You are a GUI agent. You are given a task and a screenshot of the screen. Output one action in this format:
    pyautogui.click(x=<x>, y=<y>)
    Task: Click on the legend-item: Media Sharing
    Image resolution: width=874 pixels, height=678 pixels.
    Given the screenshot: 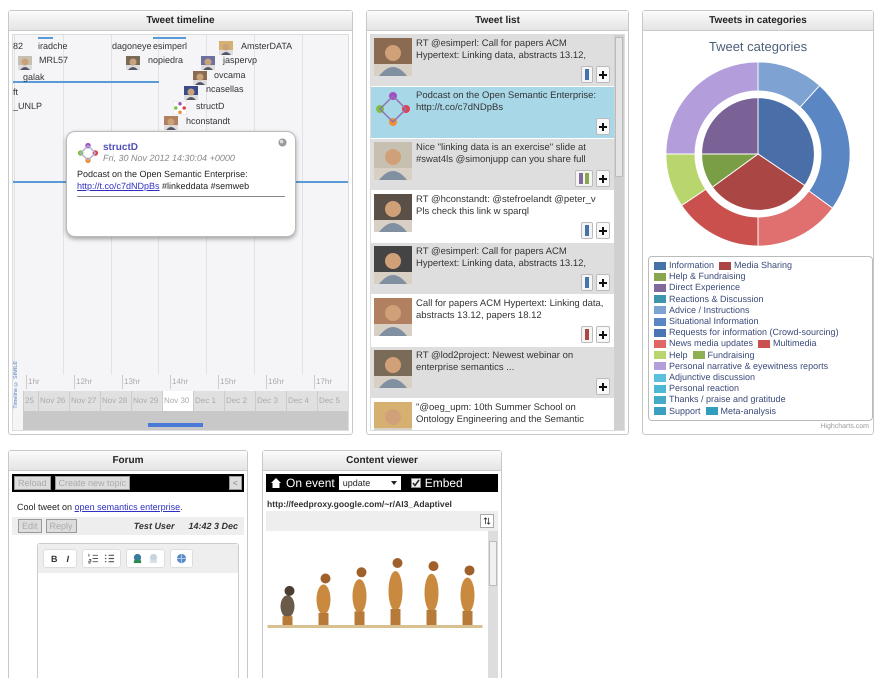 What is the action you would take?
    pyautogui.click(x=755, y=266)
    